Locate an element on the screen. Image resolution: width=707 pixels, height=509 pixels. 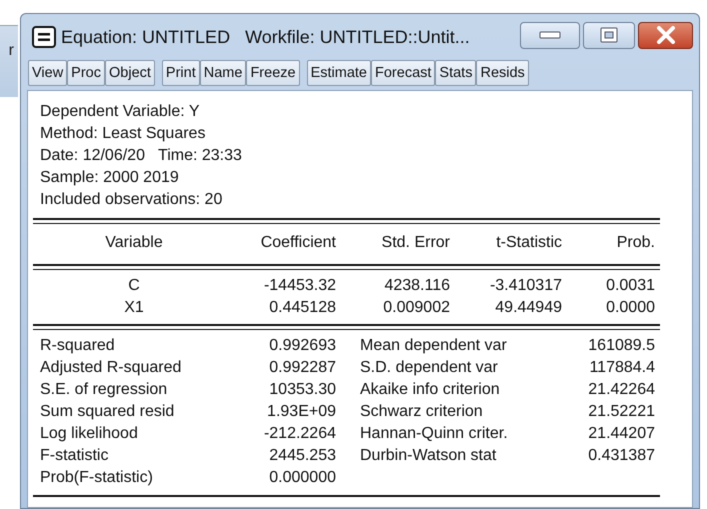
maximize-icon is located at coordinates (609, 35).